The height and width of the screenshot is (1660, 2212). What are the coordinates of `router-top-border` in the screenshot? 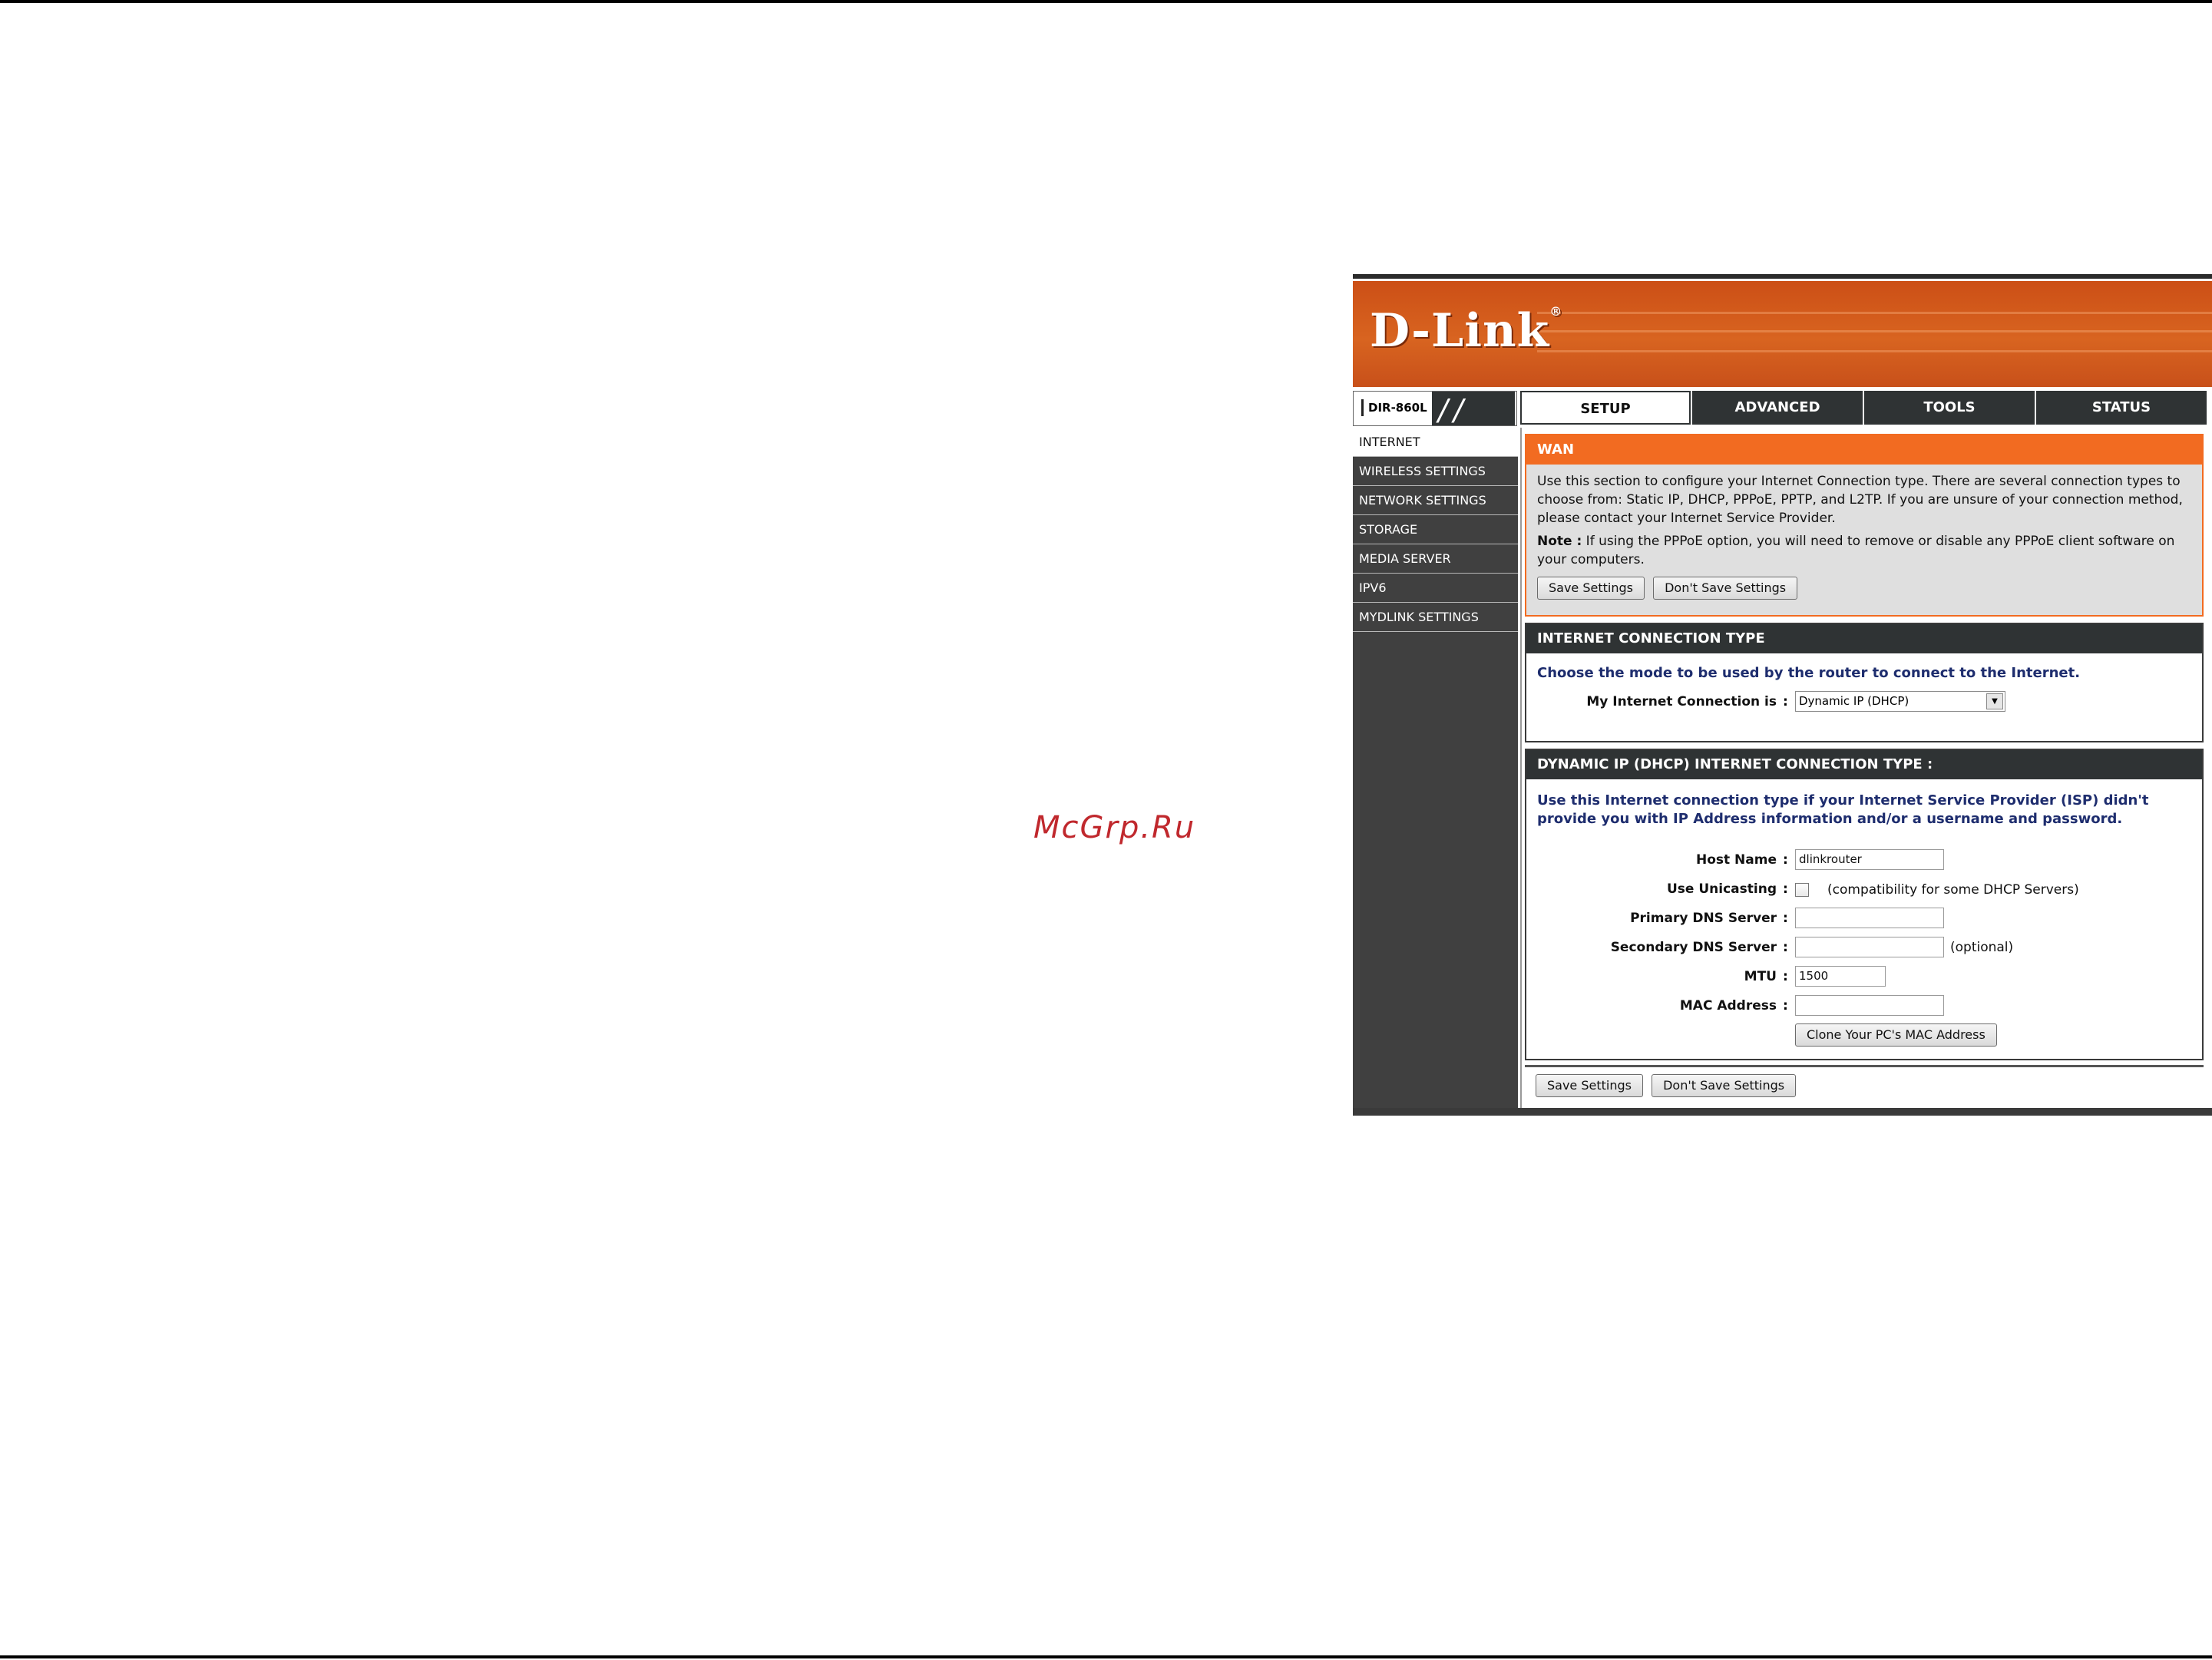 It's located at (1782, 276).